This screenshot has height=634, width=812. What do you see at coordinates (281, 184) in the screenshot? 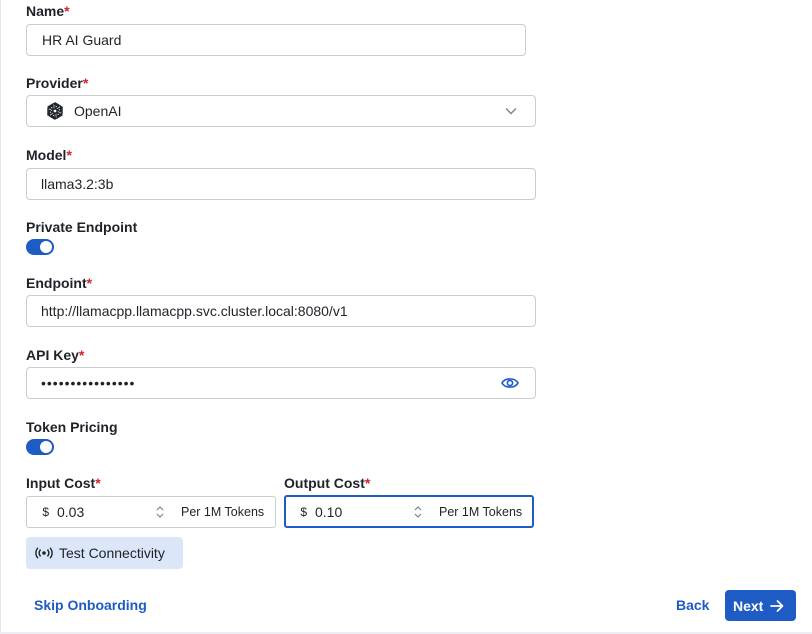
I see `model-input: llama3.2:3b` at bounding box center [281, 184].